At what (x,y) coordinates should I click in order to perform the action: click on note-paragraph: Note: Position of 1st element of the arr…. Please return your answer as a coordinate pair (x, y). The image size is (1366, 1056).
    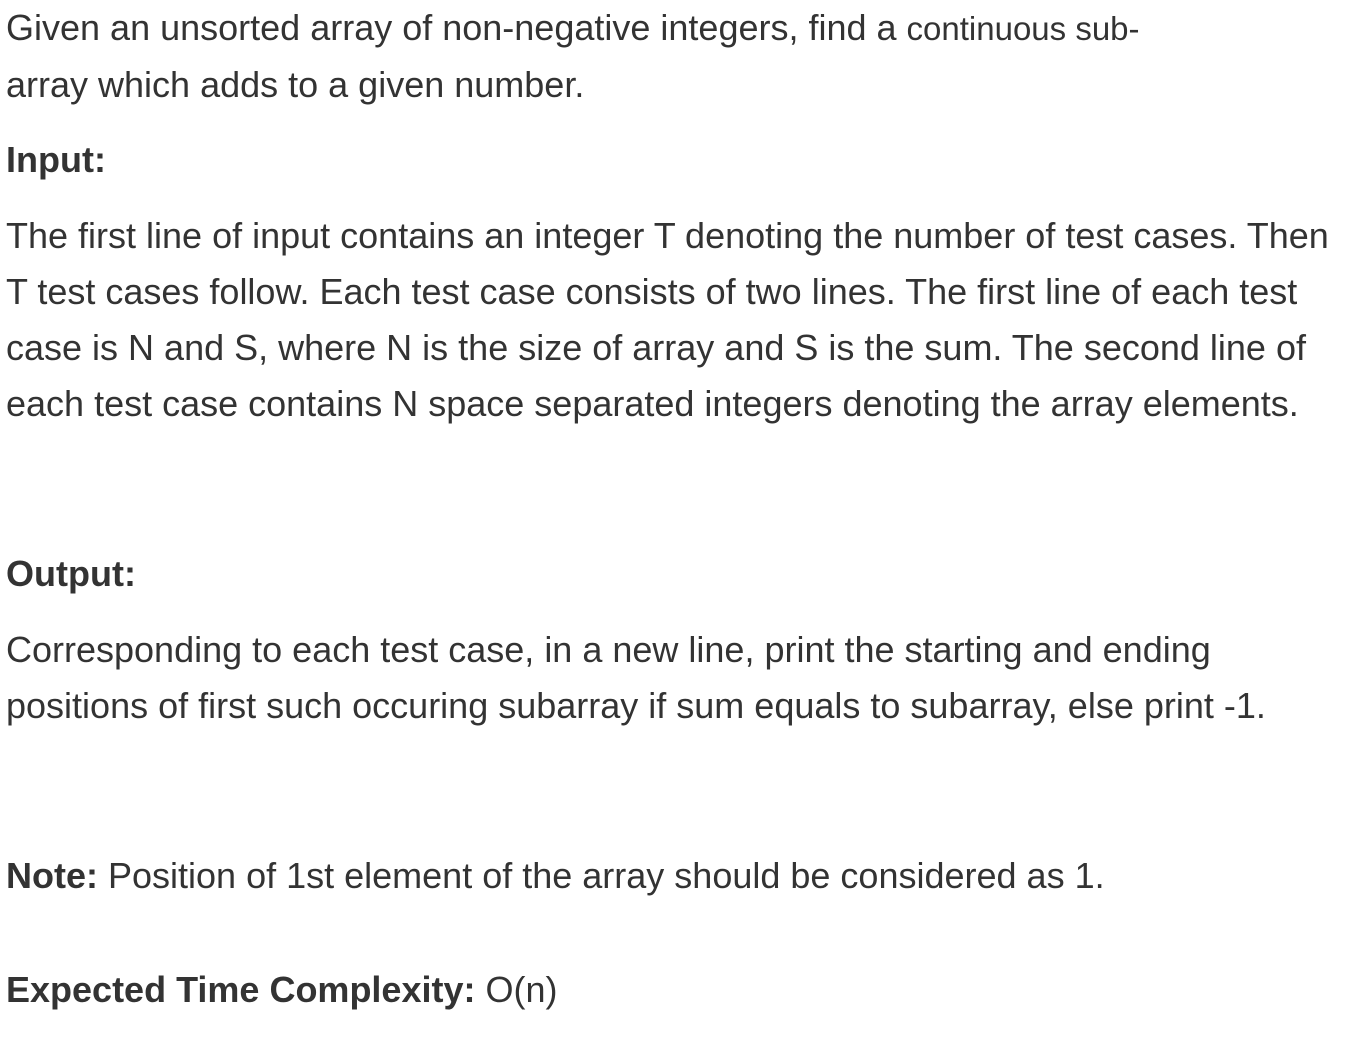
    Looking at the image, I should click on (671, 876).